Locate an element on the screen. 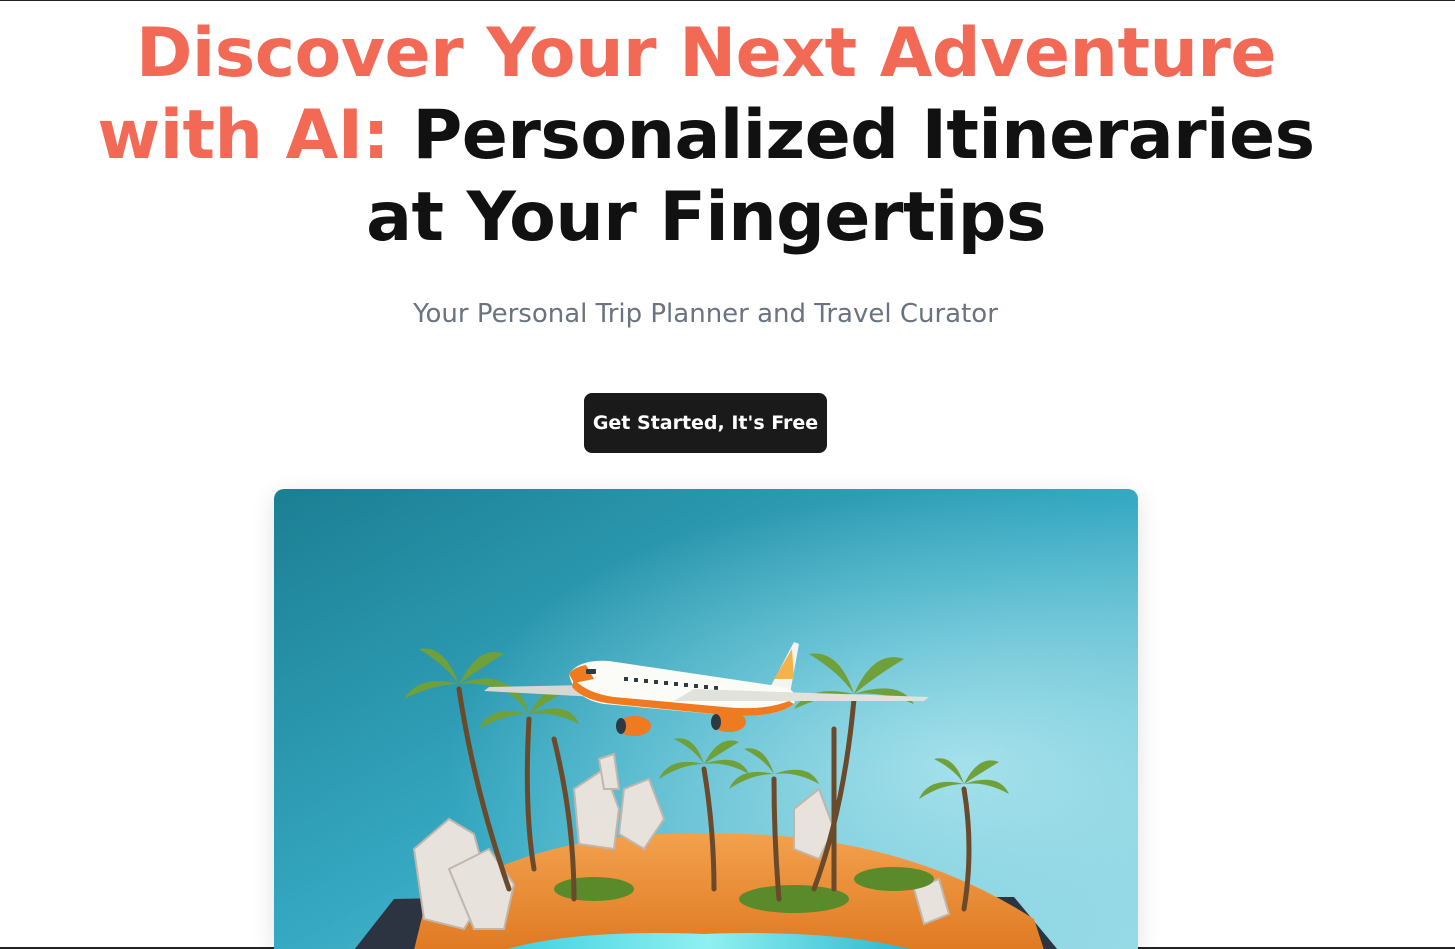 This screenshot has width=1455, height=949. get-started-button: Get Started, It's Free is located at coordinates (705, 423).